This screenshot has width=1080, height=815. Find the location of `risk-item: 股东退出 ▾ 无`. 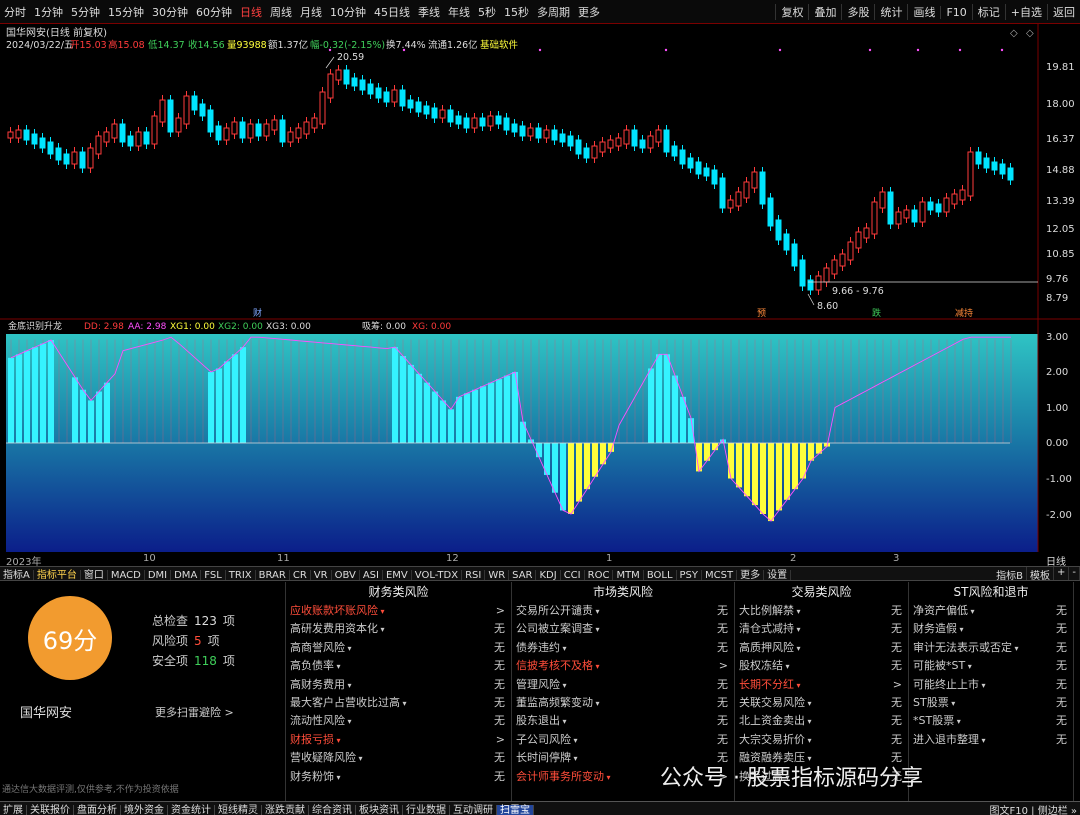

risk-item: 股东退出 ▾ 无 is located at coordinates (623, 721).